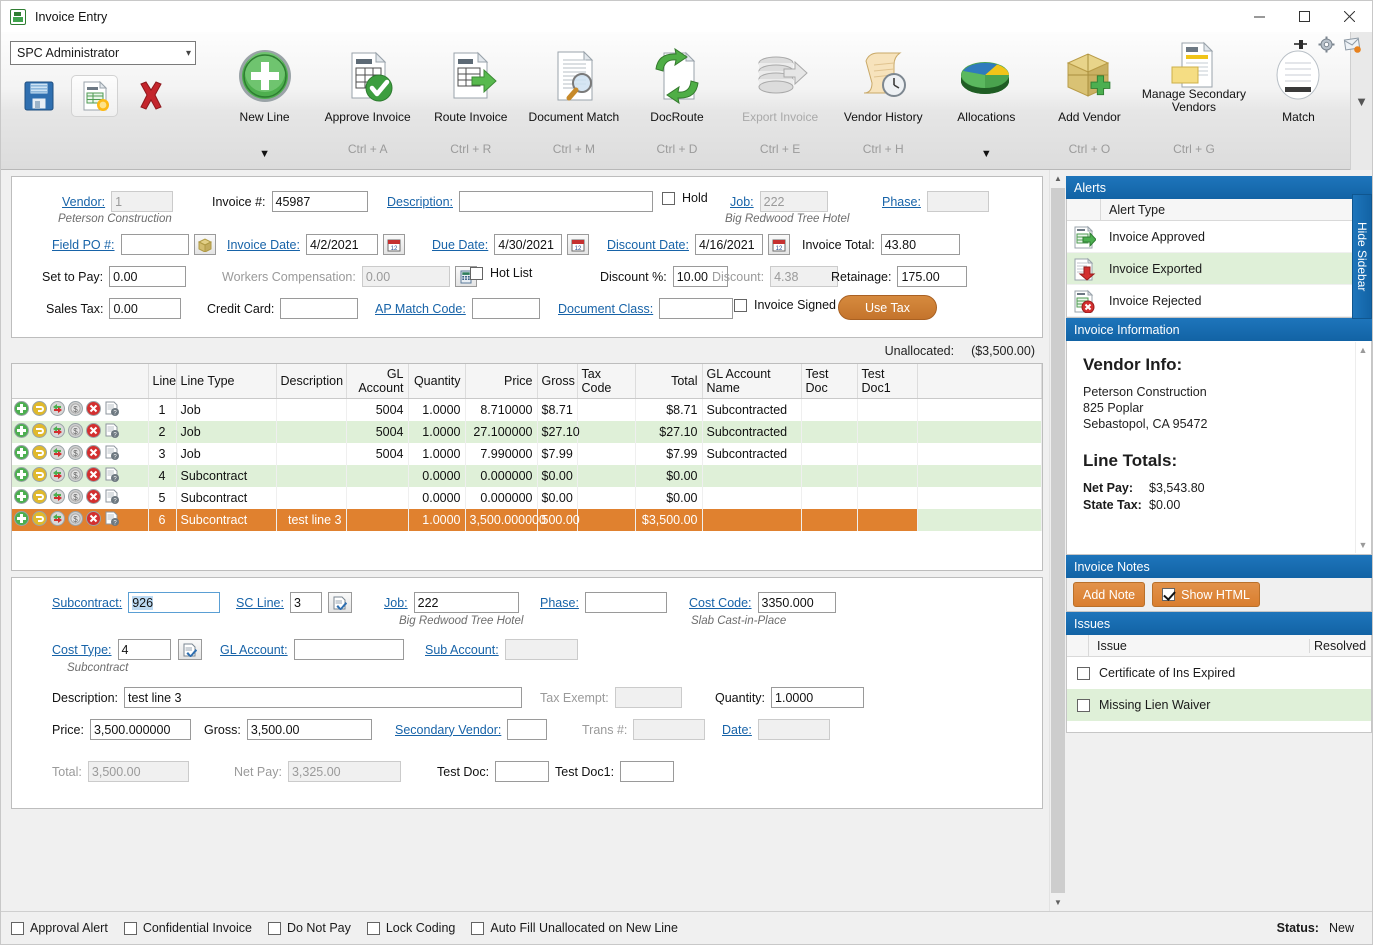 This screenshot has height=945, width=1373. What do you see at coordinates (737, 730) in the screenshot?
I see `detail-date-label: Date:` at bounding box center [737, 730].